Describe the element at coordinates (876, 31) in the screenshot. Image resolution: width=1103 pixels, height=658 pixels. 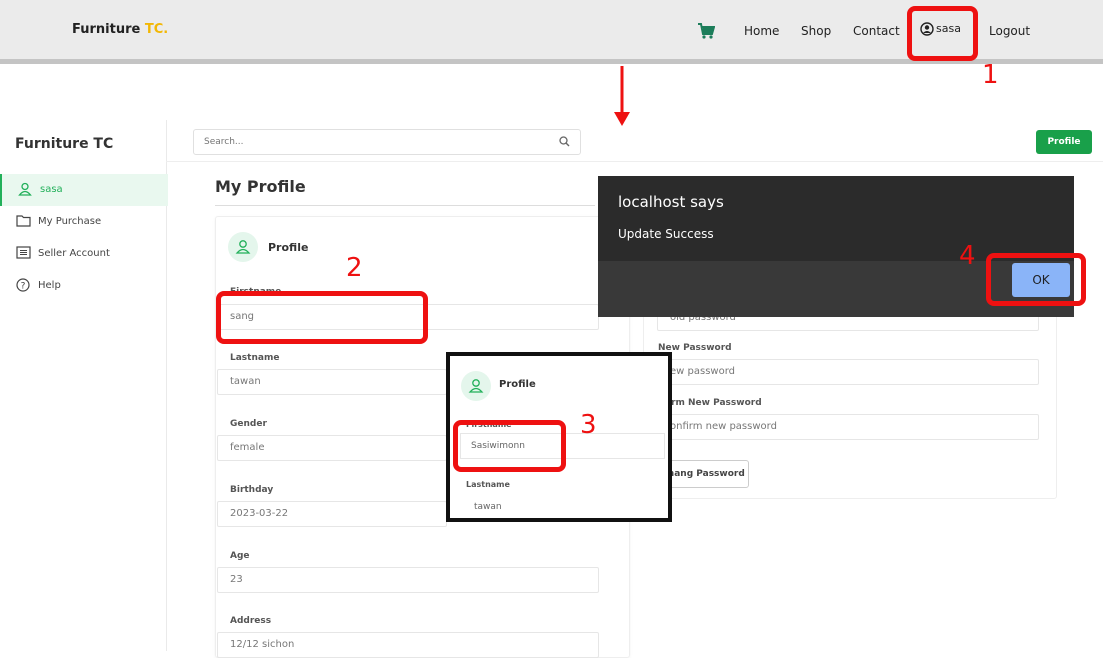
I see `nav-contact-link: Contact` at that location.